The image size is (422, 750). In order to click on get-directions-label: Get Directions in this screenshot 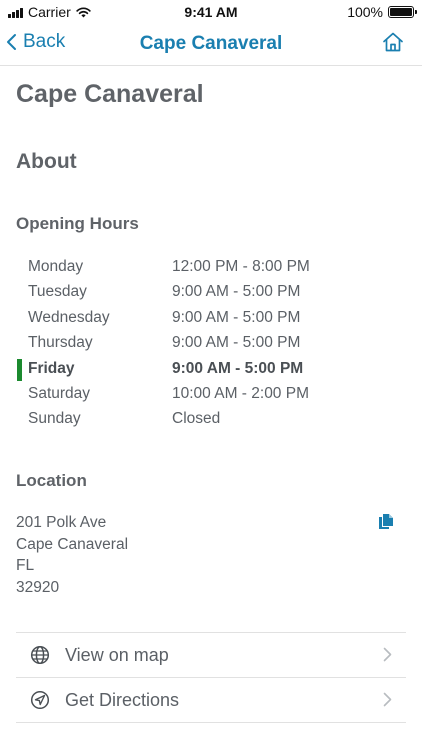, I will do `click(122, 700)`.